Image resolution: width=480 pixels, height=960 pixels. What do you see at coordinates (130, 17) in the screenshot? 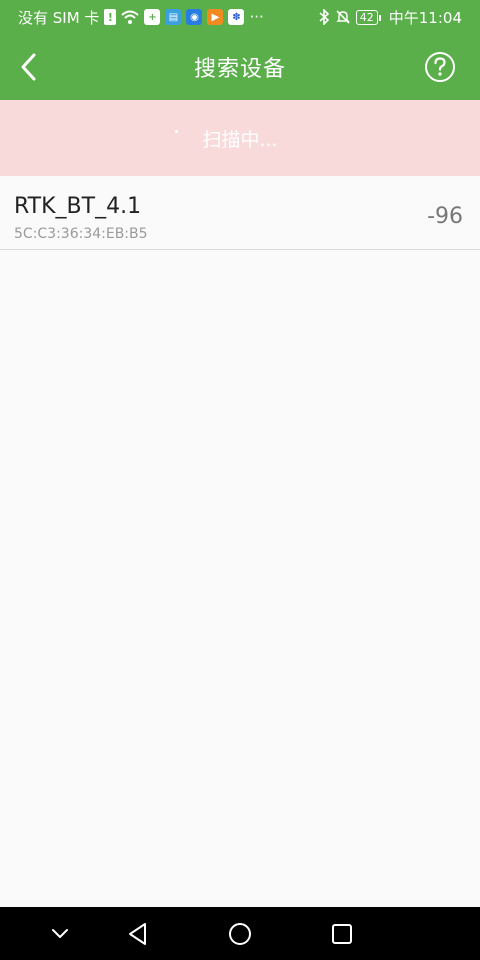
I see `wifi-icon` at bounding box center [130, 17].